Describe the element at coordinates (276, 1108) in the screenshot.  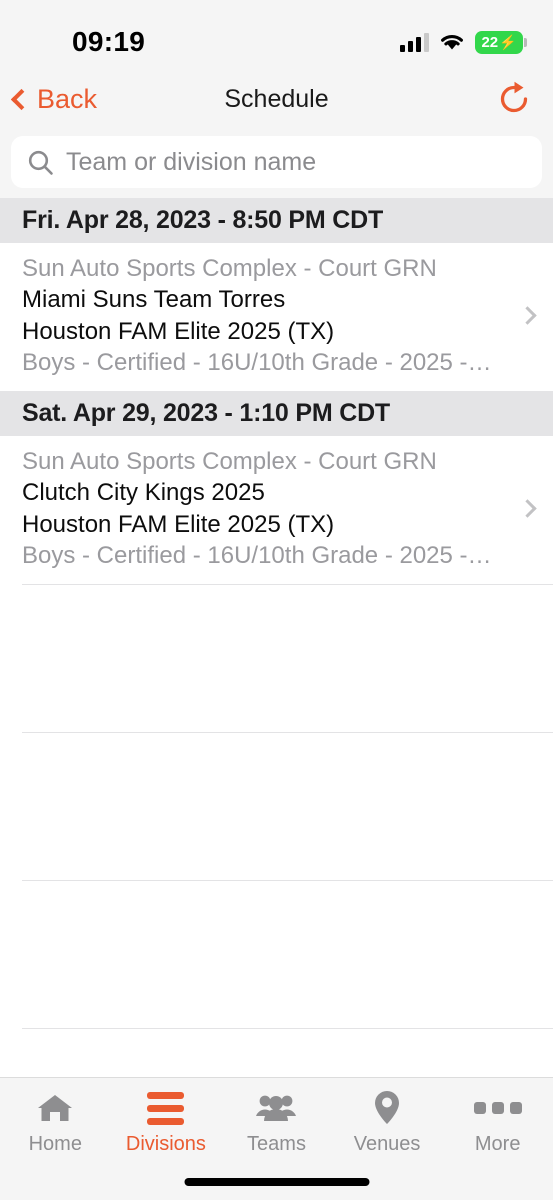
I see `people-icon` at that location.